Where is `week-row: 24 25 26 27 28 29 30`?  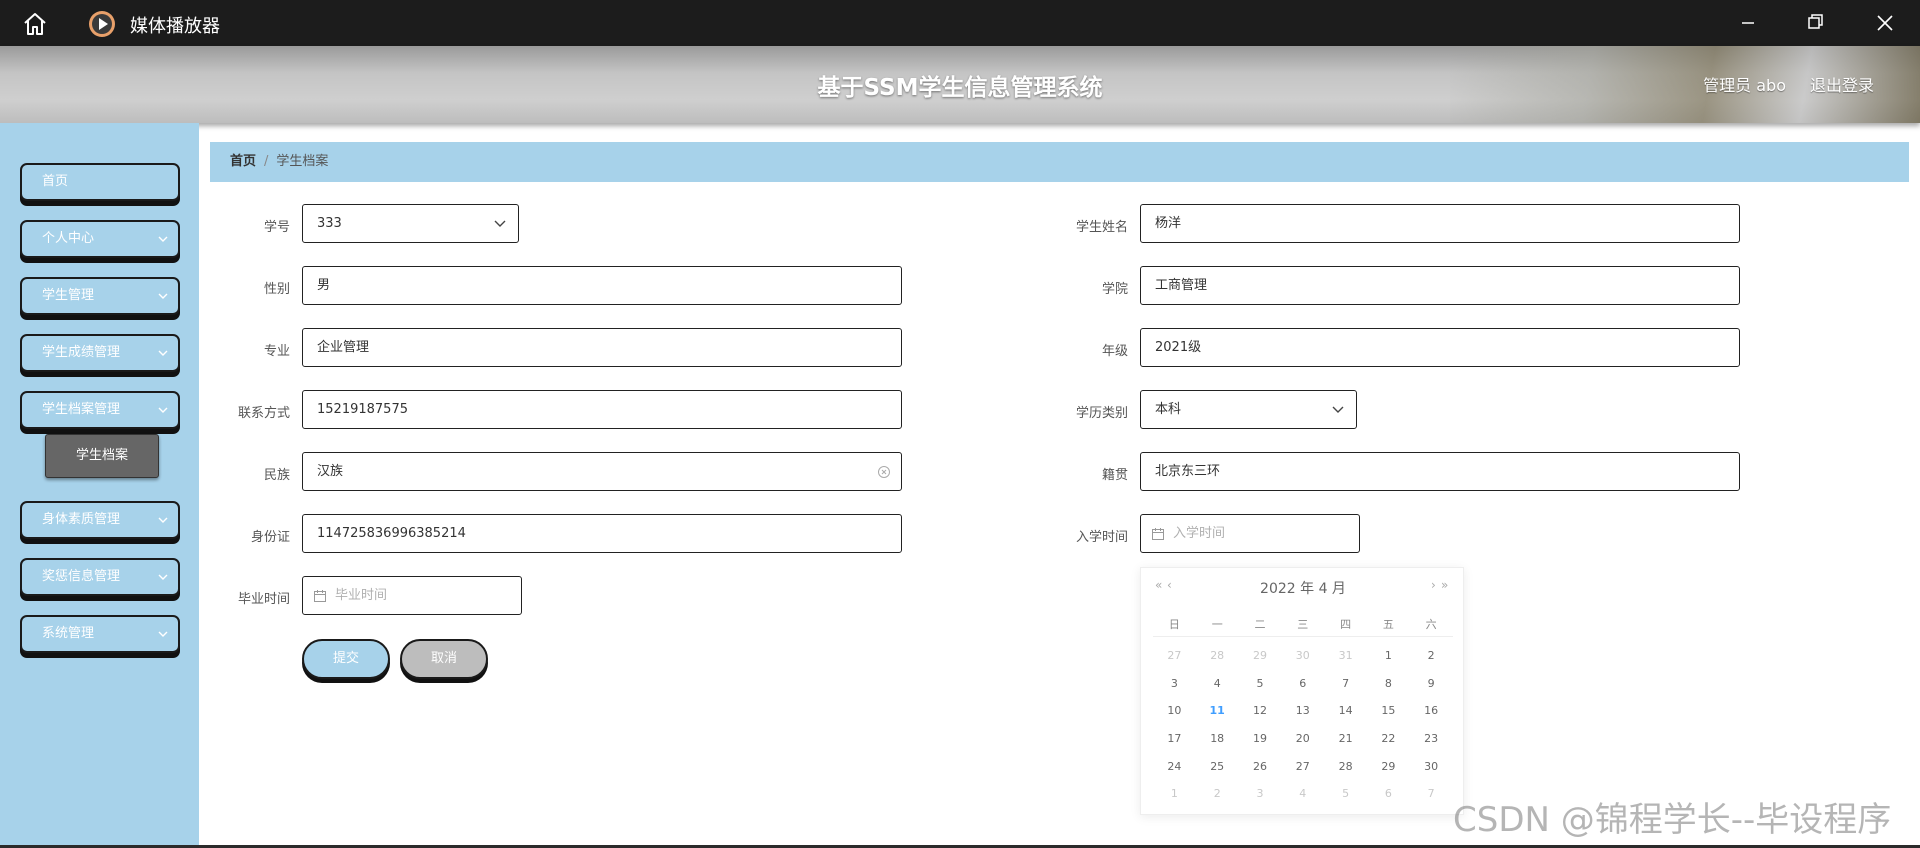
week-row: 24 25 26 27 28 29 30 is located at coordinates (1303, 767).